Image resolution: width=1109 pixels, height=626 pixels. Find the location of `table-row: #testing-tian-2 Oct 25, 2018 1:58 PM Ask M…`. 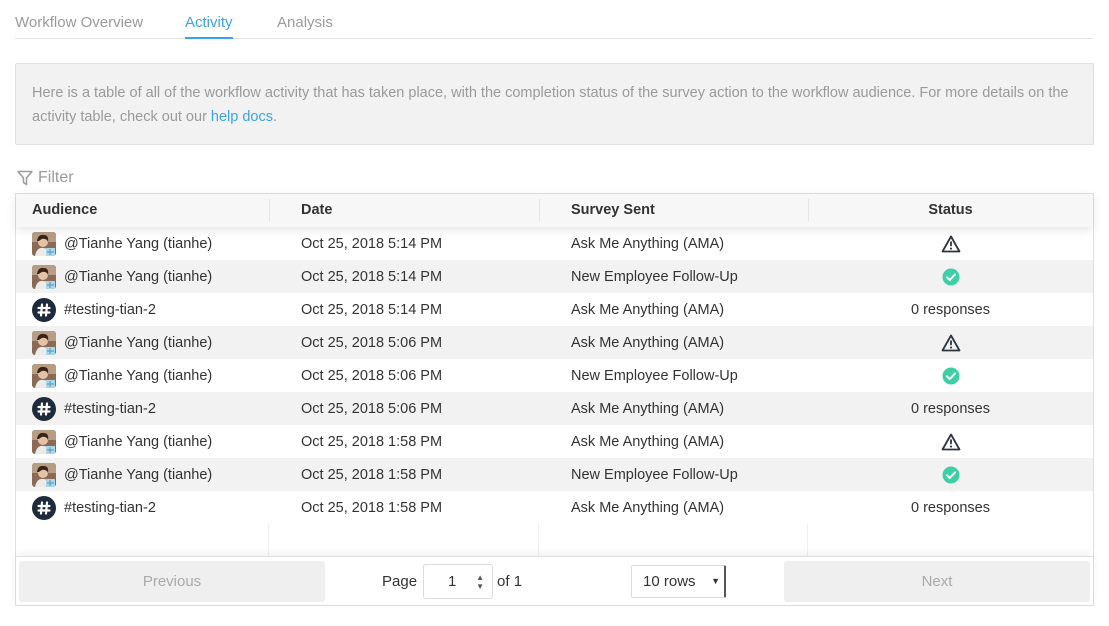

table-row: #testing-tian-2 Oct 25, 2018 1:58 PM Ask M… is located at coordinates (554, 507).